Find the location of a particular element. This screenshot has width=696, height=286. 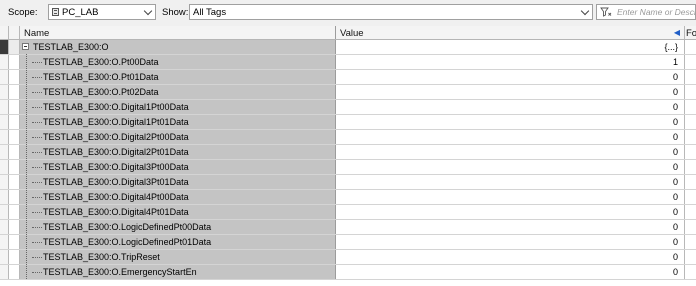

tag-name-cell: TESTLAB_E300:O.LogicDefinedPt01Data is located at coordinates (178, 242).